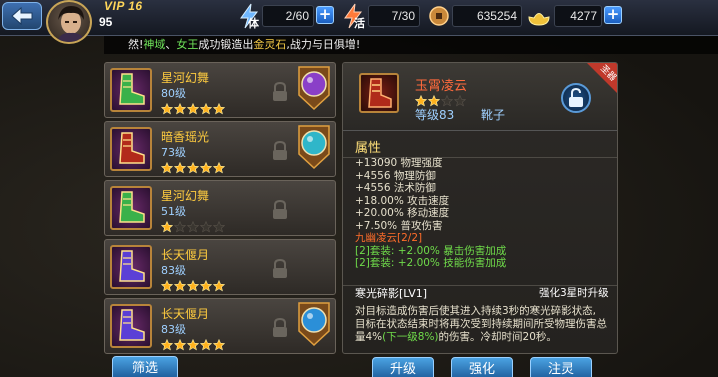  I want to click on filter-button: 筛选, so click(145, 366).